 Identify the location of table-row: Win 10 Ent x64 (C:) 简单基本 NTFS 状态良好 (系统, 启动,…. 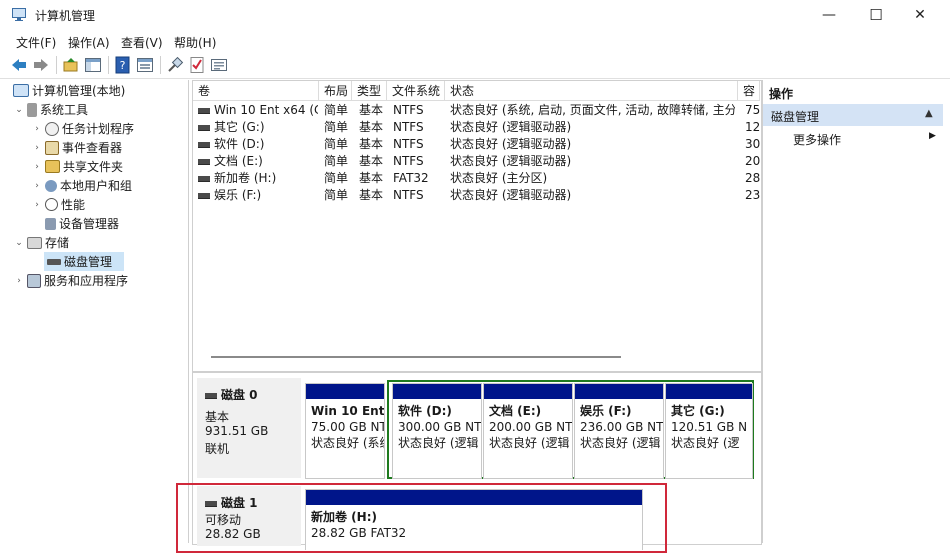
(476, 110).